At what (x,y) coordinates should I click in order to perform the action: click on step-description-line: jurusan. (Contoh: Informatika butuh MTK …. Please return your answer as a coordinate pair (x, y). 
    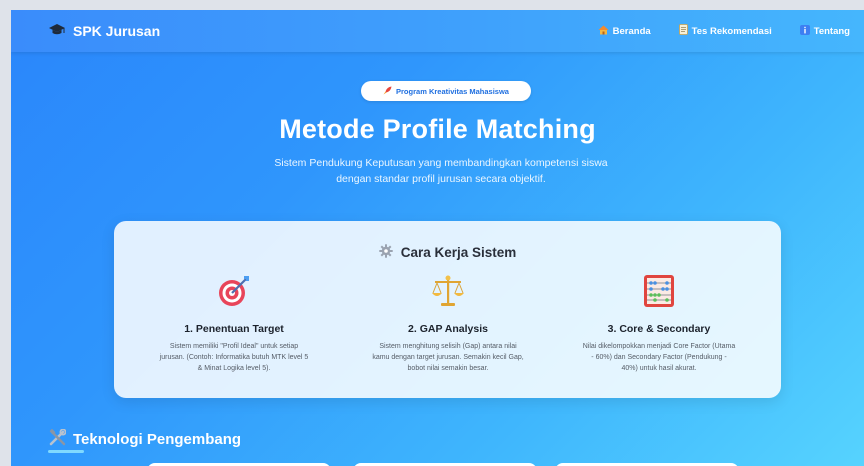
    Looking at the image, I should click on (234, 357).